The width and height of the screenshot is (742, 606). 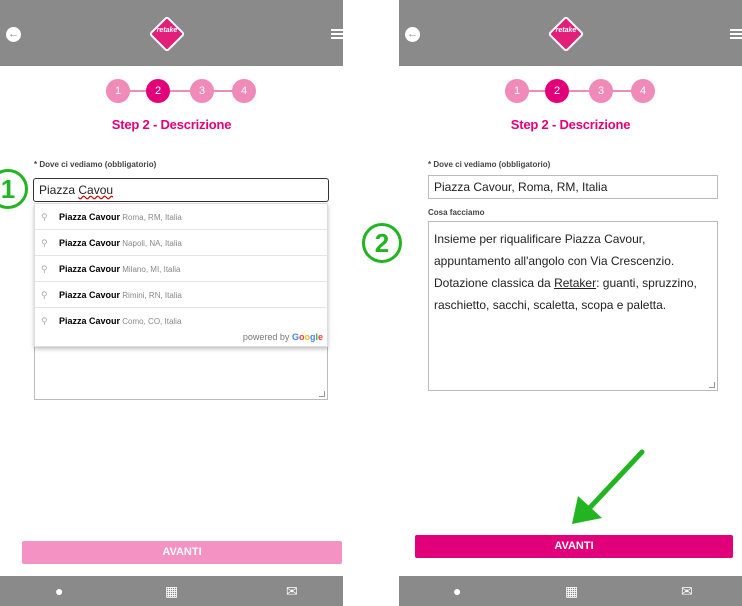 What do you see at coordinates (59, 190) in the screenshot?
I see `where-input-text-a: Piazza` at bounding box center [59, 190].